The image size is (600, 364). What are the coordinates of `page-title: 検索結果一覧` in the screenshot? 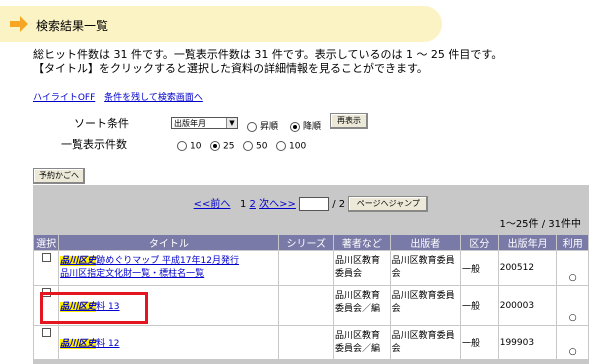 It's located at (72, 26).